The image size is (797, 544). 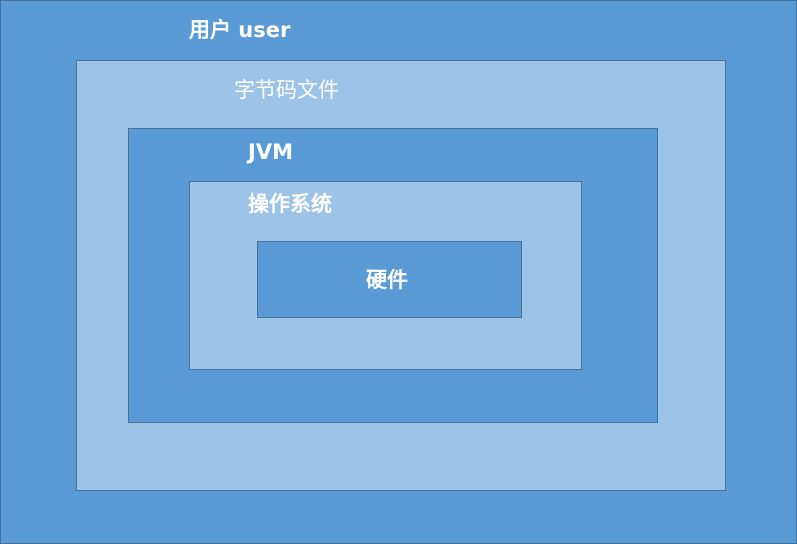 I want to click on user-layer-label: 用户 user, so click(x=240, y=30).